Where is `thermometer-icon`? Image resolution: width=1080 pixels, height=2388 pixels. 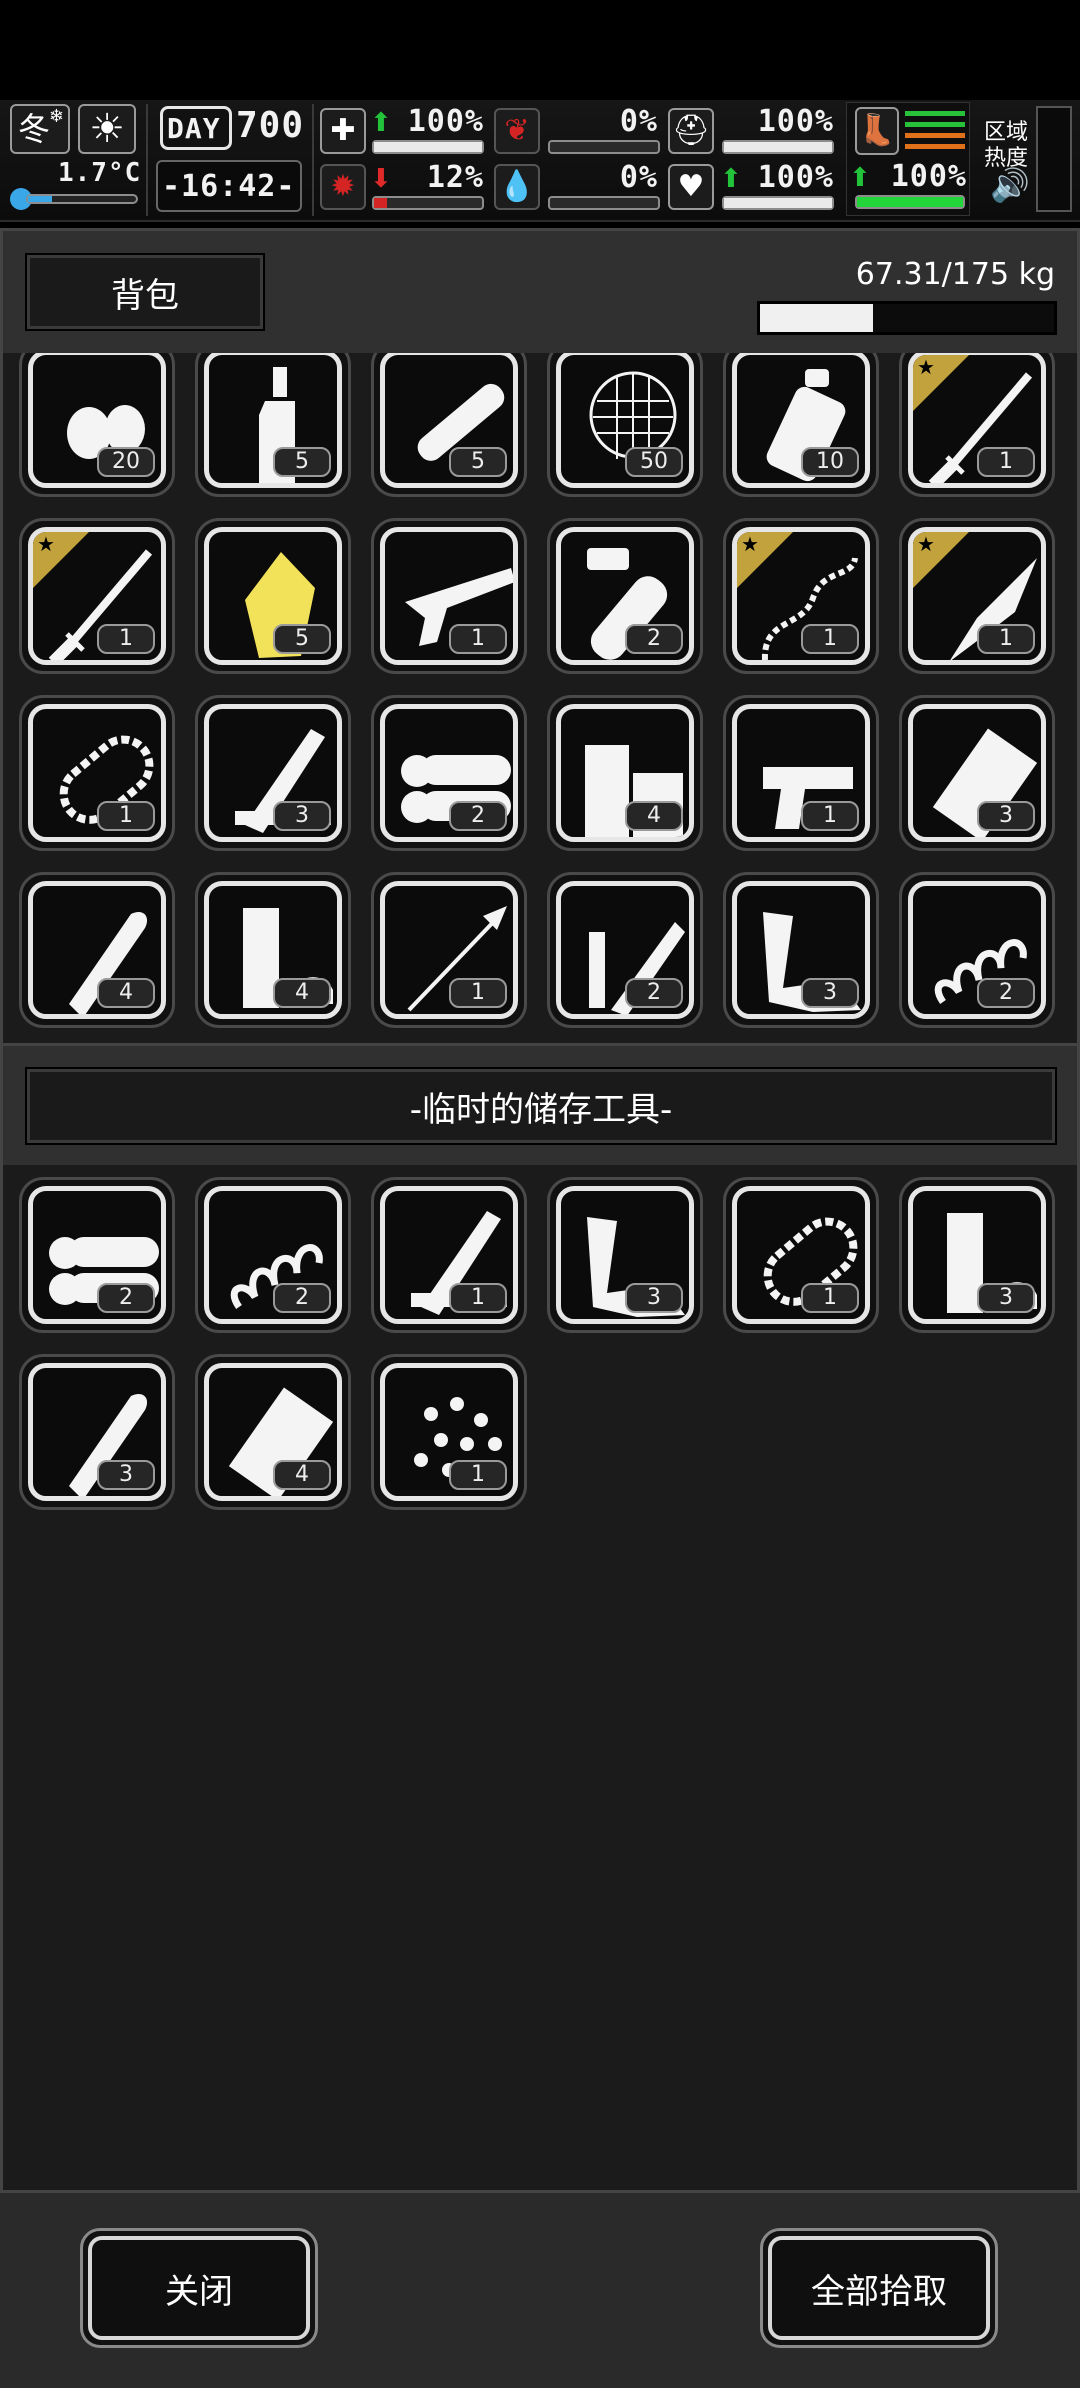 thermometer-icon is located at coordinates (74, 199).